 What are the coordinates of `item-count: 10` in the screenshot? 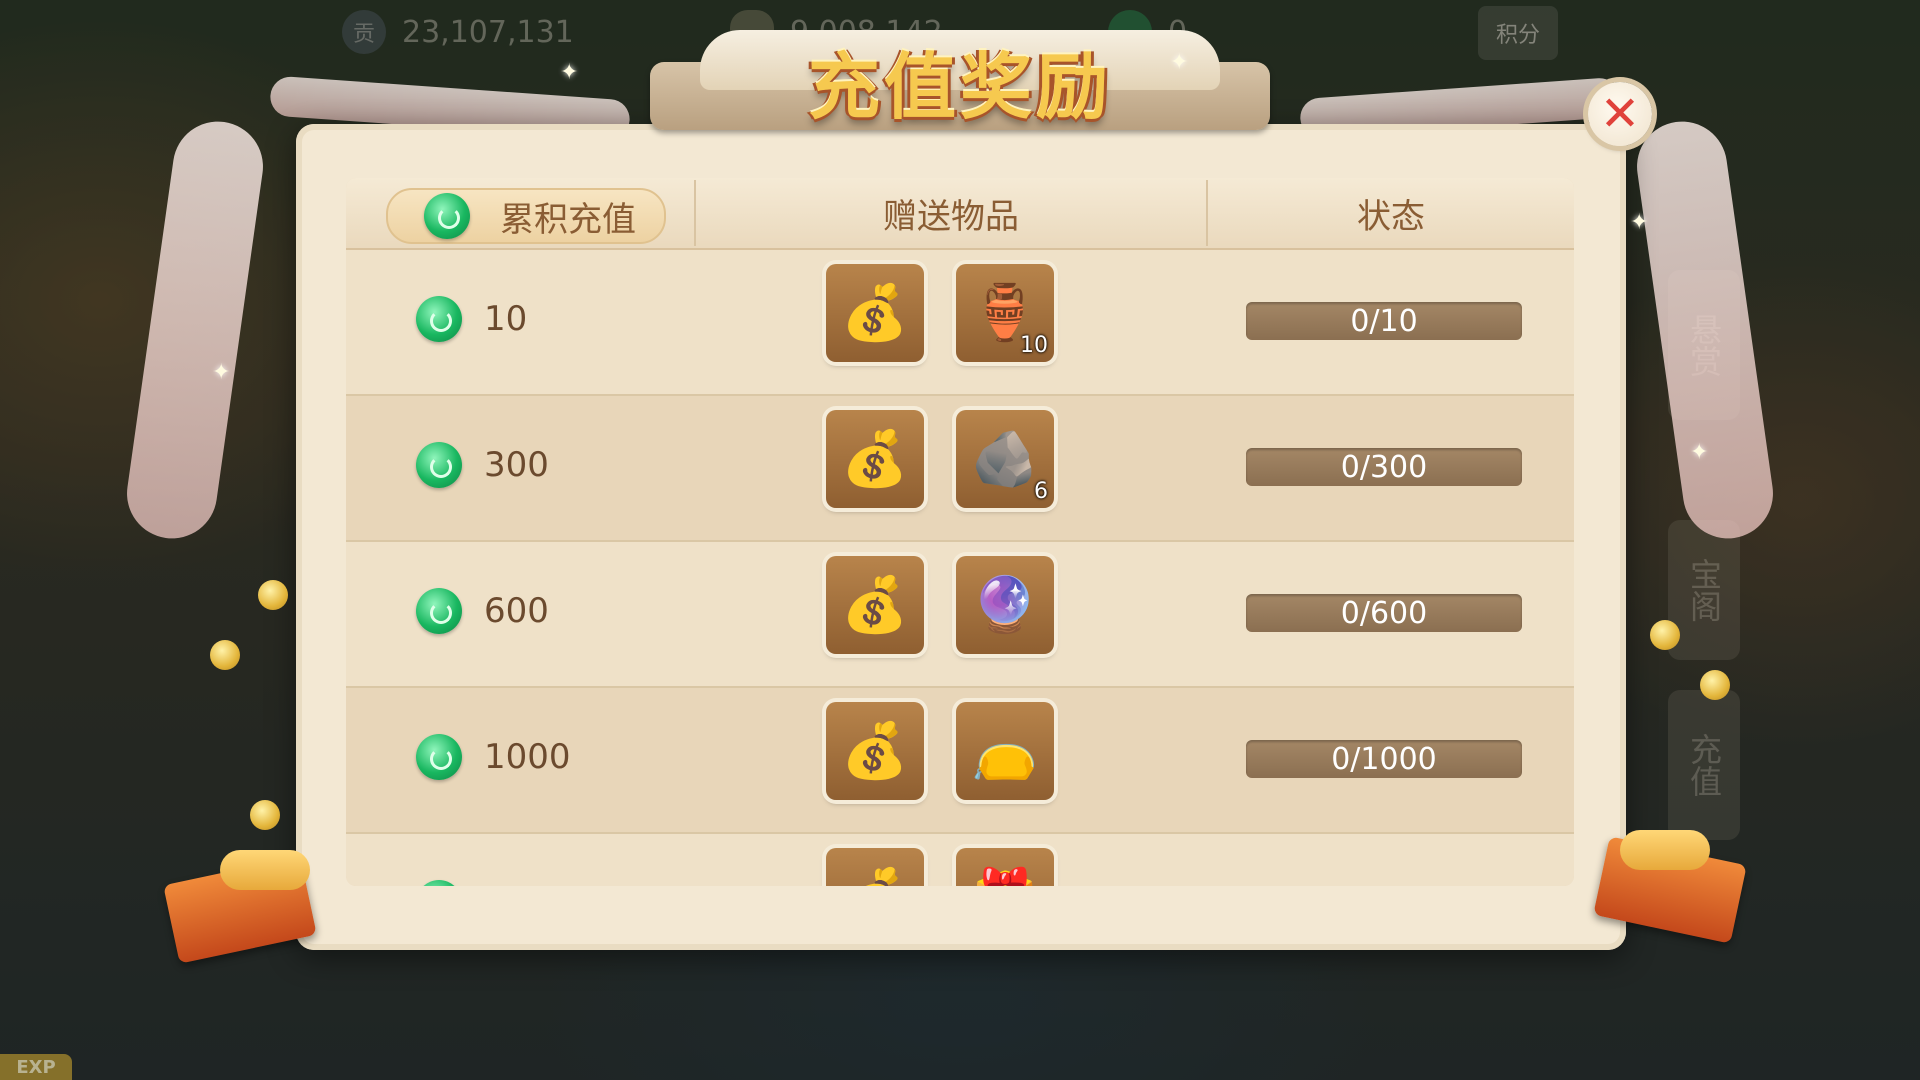 It's located at (1034, 345).